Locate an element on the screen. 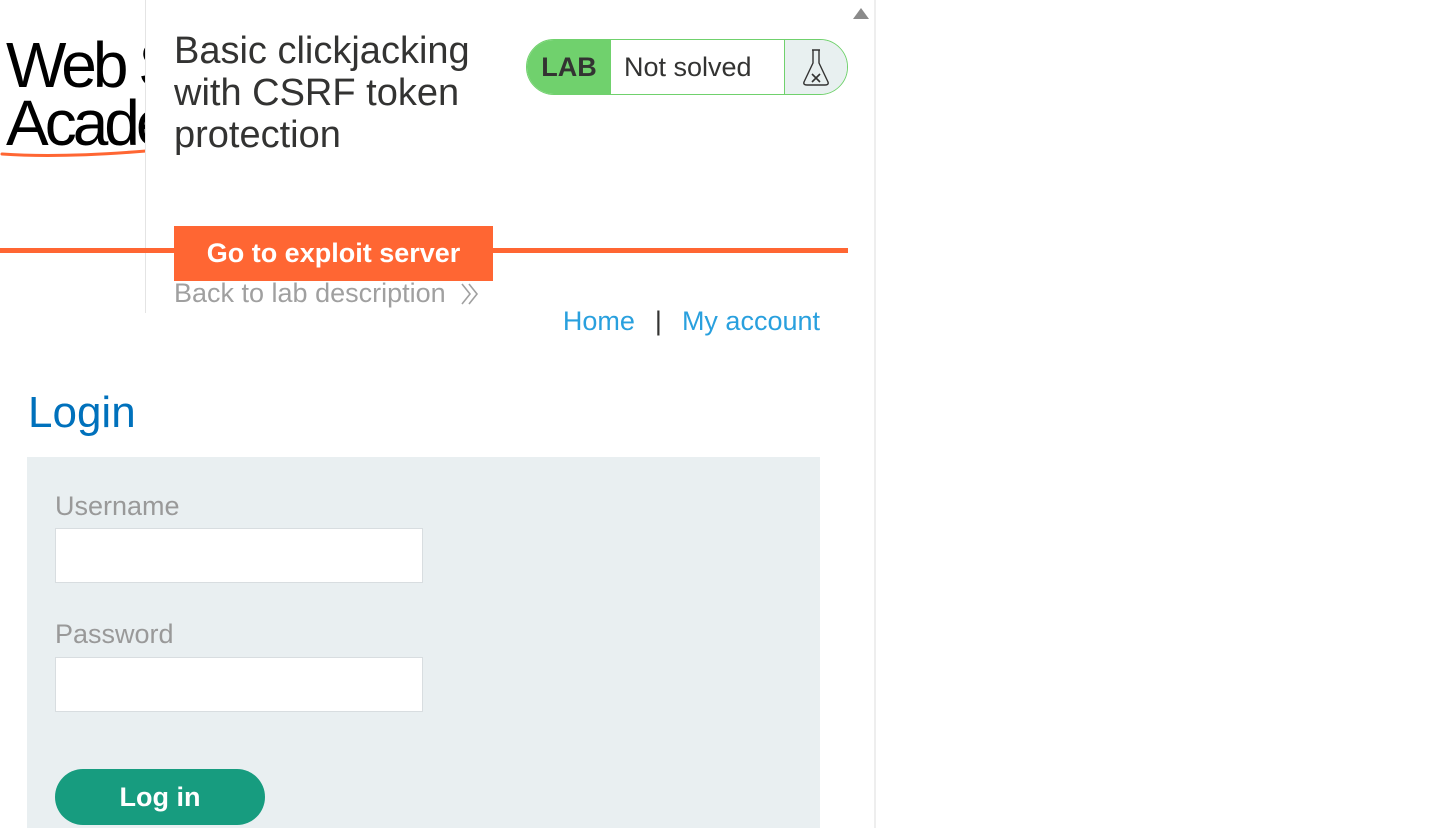 The height and width of the screenshot is (828, 1456). password-input is located at coordinates (239, 684).